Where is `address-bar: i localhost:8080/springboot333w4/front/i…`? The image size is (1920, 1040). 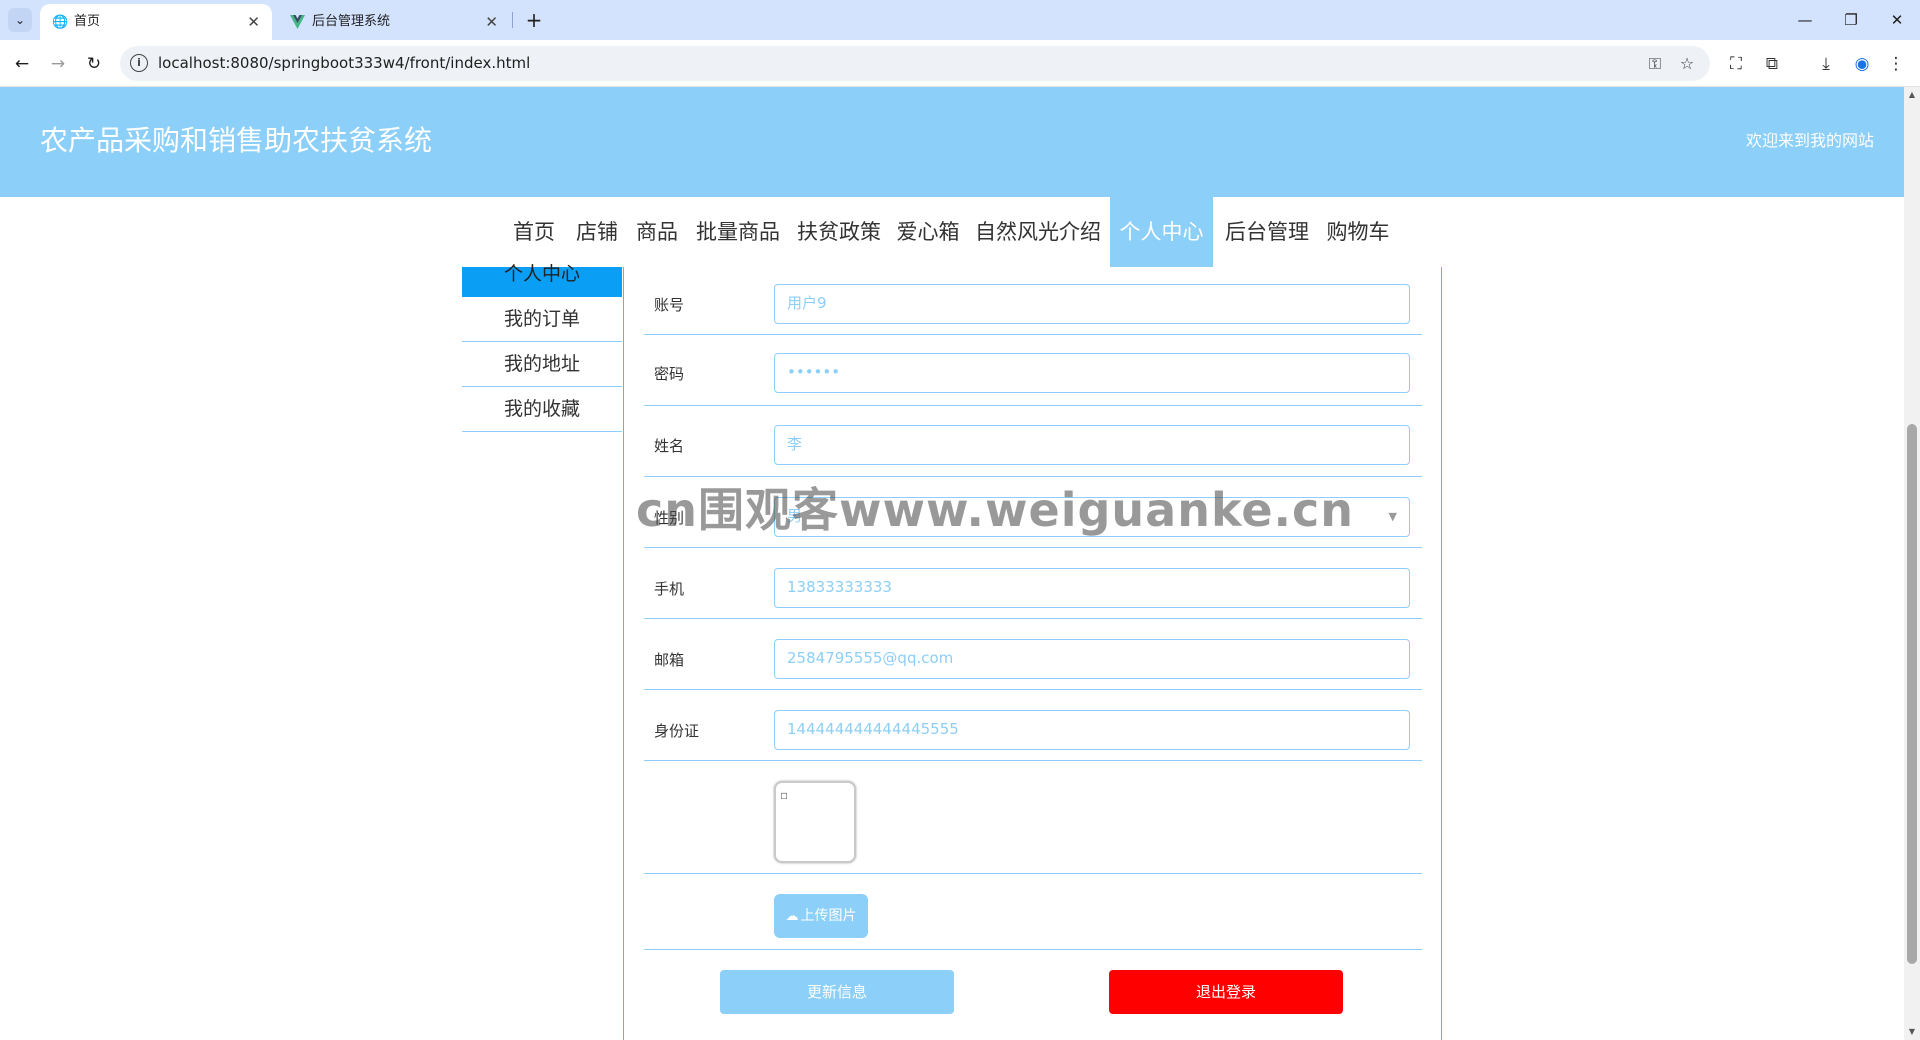
address-bar: i localhost:8080/springboot333w4/front/i… is located at coordinates (915, 63).